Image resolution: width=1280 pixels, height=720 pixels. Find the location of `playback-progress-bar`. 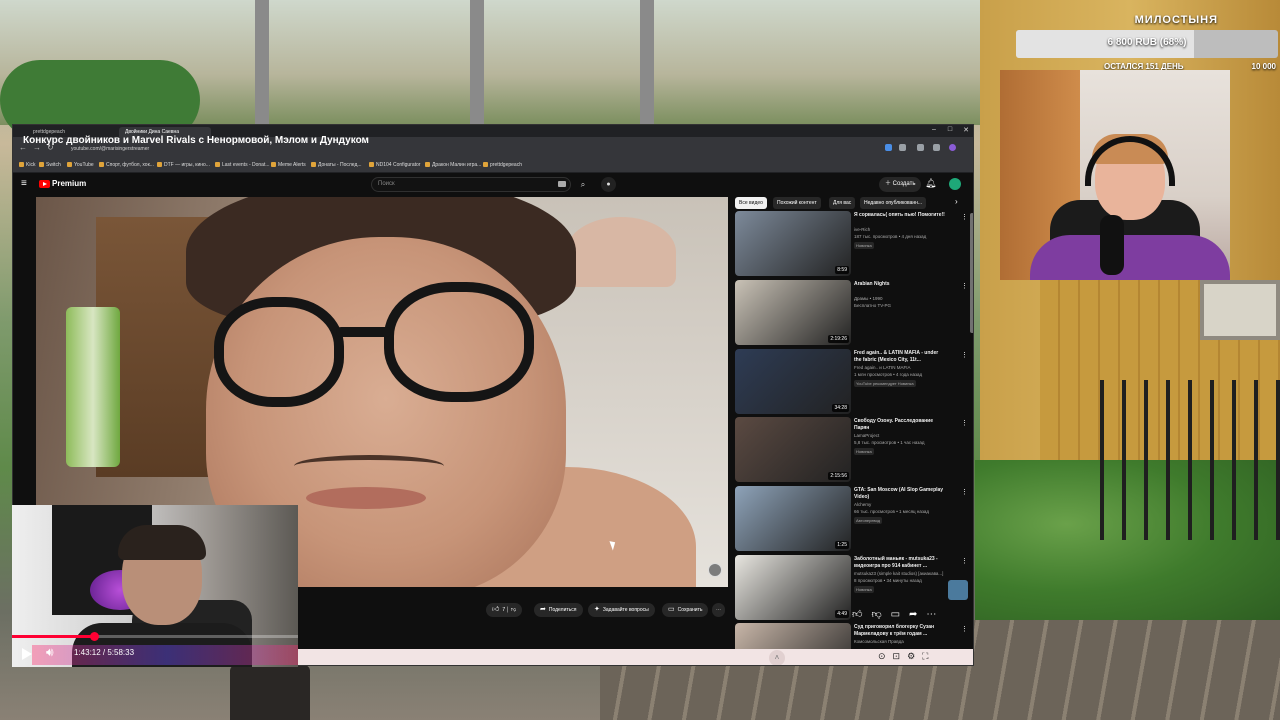

playback-progress-bar is located at coordinates (155, 636).